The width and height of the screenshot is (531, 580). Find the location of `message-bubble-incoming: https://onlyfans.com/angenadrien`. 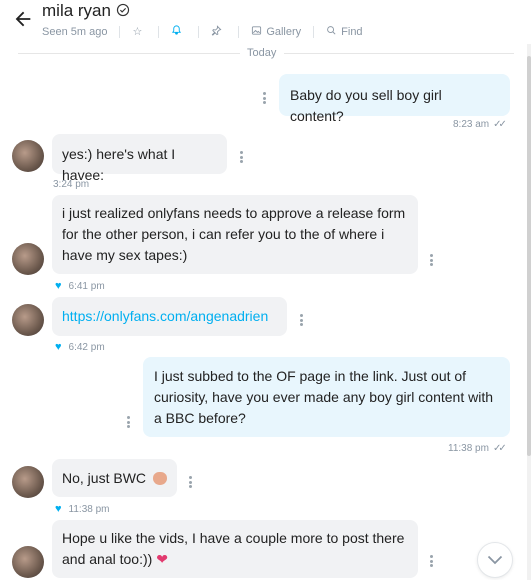

message-bubble-incoming: https://onlyfans.com/angenadrien is located at coordinates (169, 316).